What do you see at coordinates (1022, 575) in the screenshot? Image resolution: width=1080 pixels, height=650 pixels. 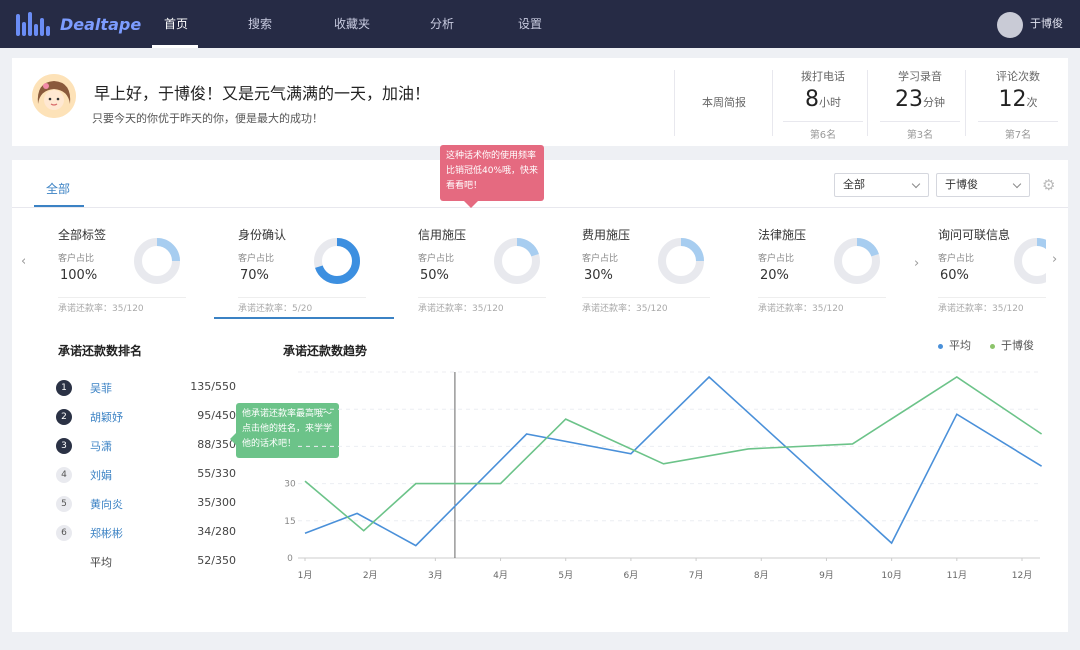 I see `x-tick-label: 12月` at bounding box center [1022, 575].